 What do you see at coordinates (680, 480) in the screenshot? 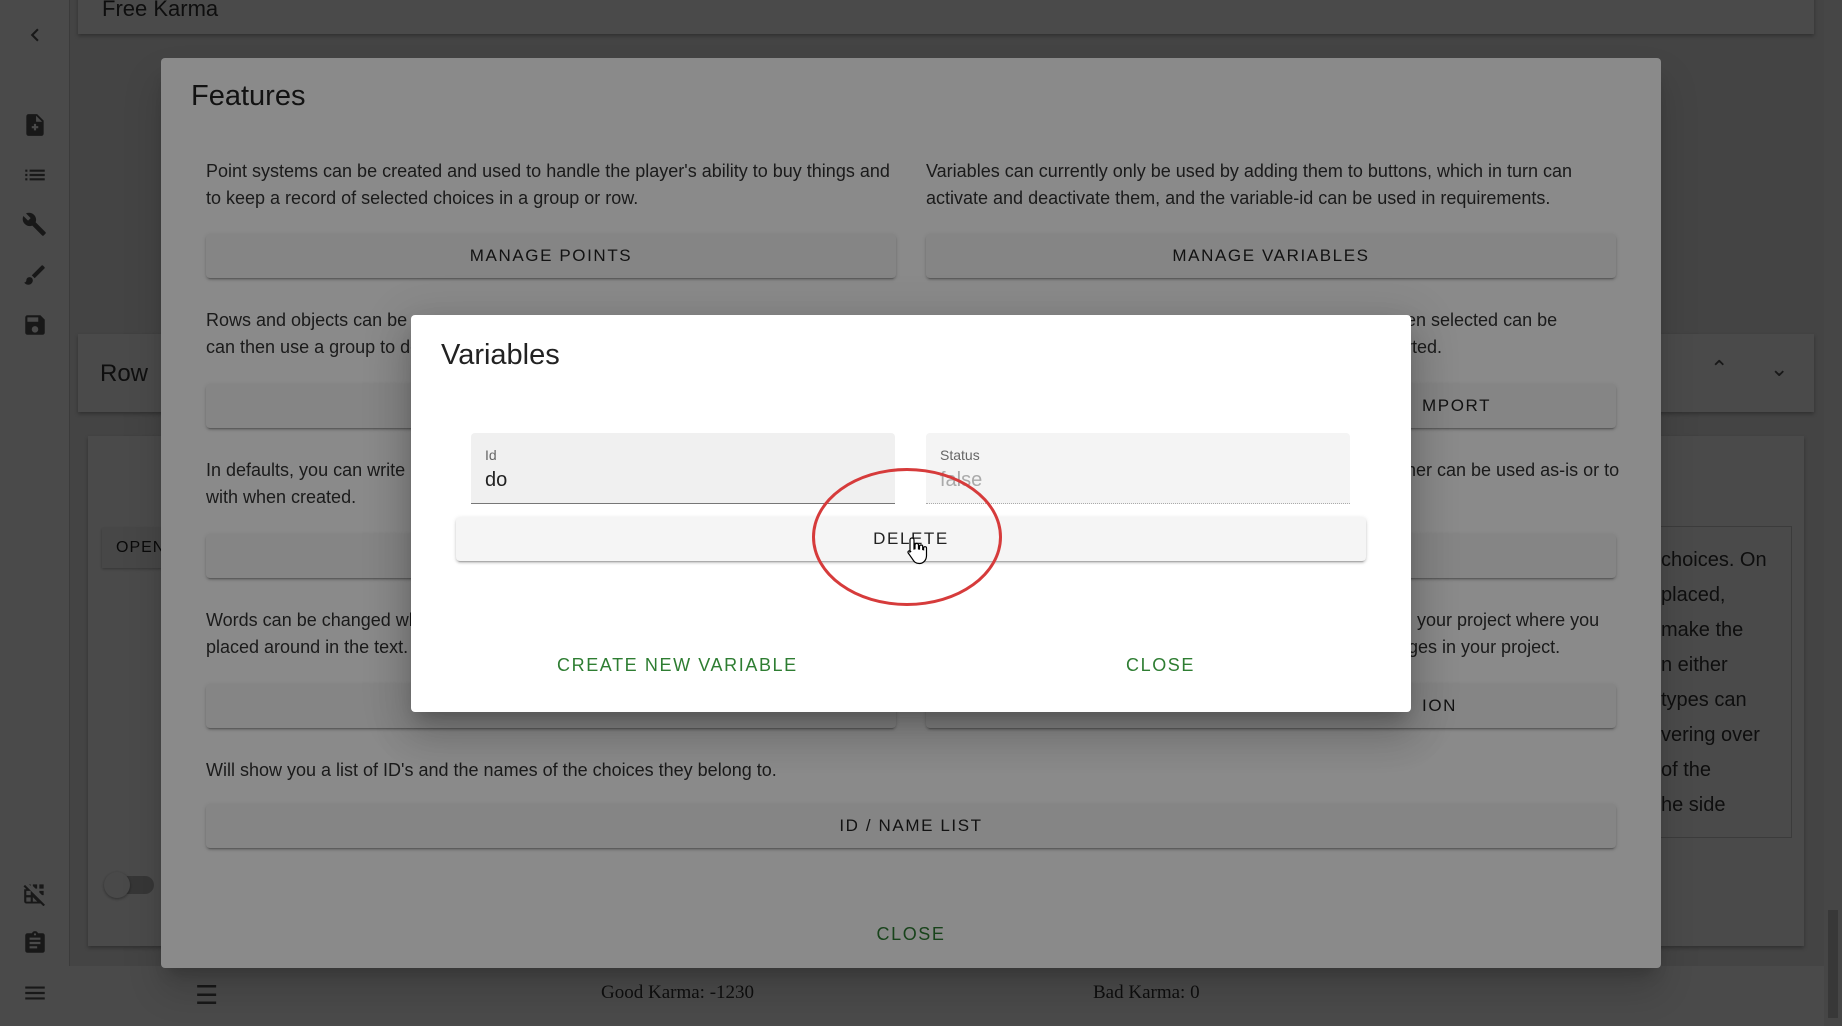
I see `variable-id-input` at bounding box center [680, 480].